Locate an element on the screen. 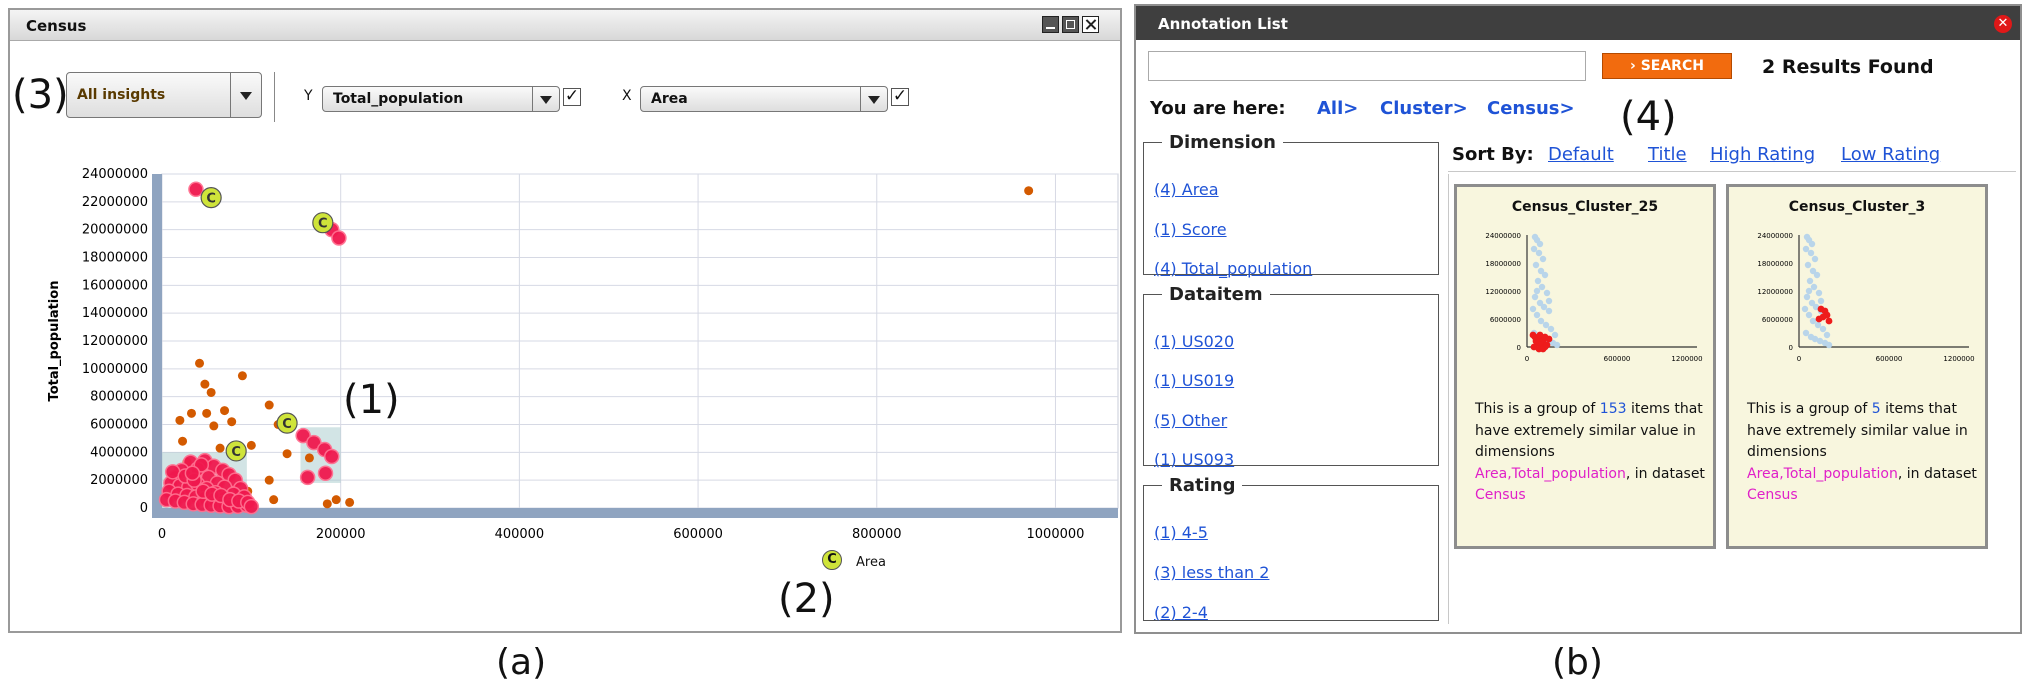  sort-title: Title is located at coordinates (1667, 154).